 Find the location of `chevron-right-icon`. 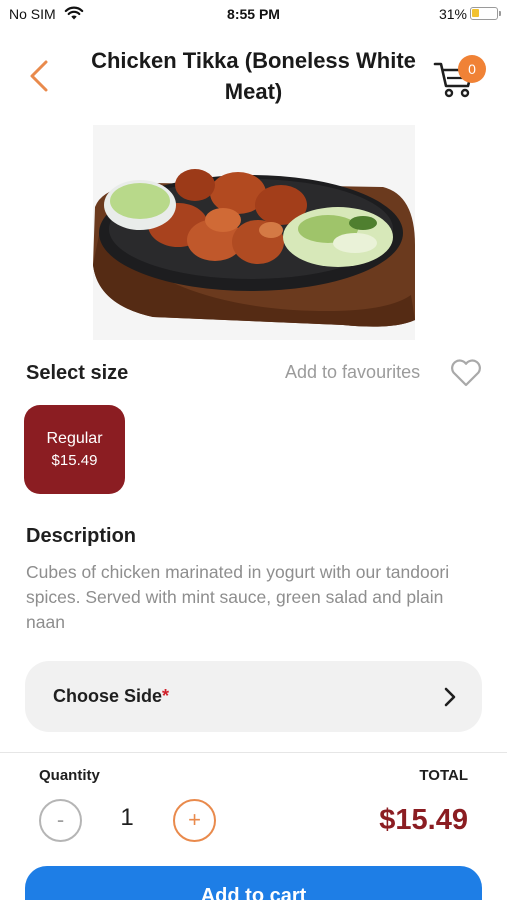

chevron-right-icon is located at coordinates (450, 697).